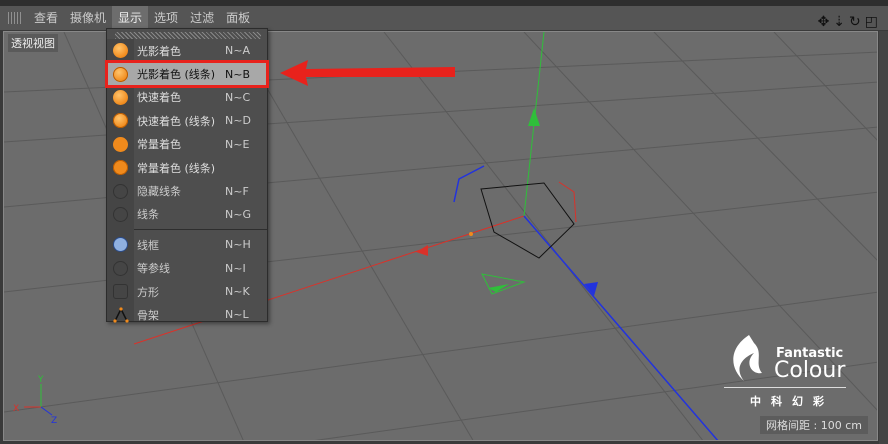 This screenshot has height=444, width=888. What do you see at coordinates (855, 22) in the screenshot?
I see `rotate-view-icon: ↻` at bounding box center [855, 22].